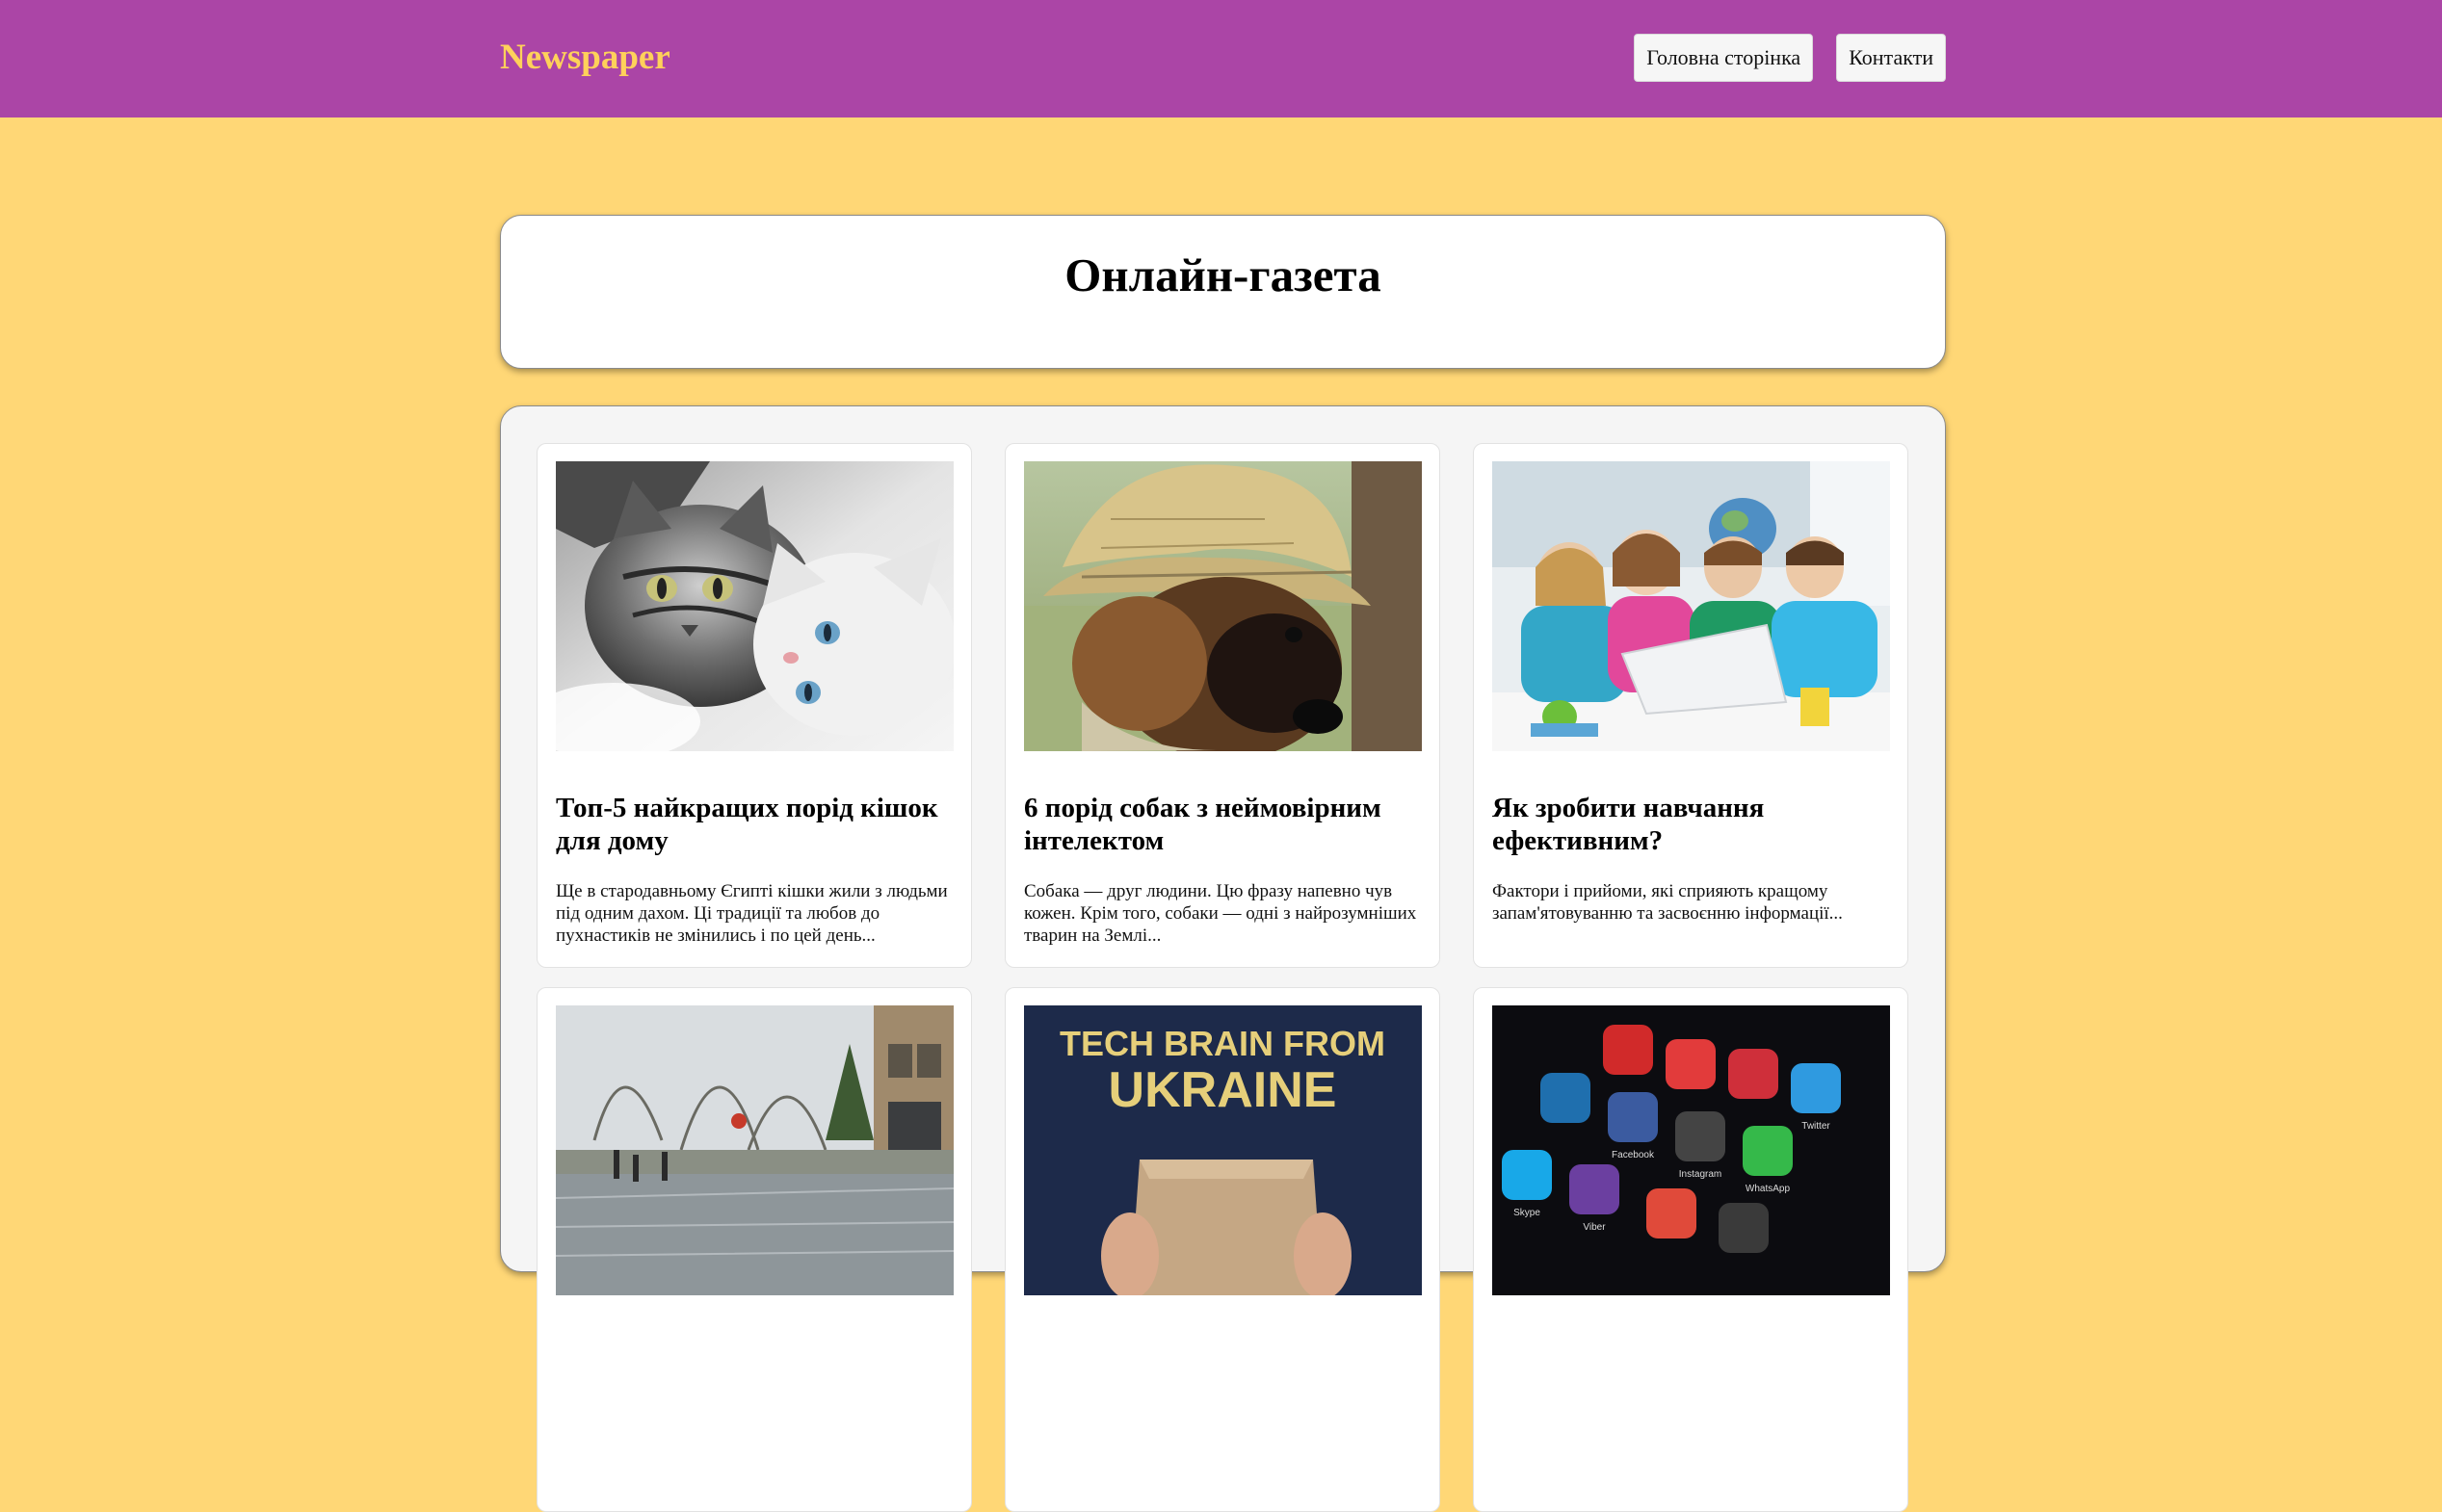  I want to click on svg-text: TECH BRAIN FROM, so click(1222, 1043).